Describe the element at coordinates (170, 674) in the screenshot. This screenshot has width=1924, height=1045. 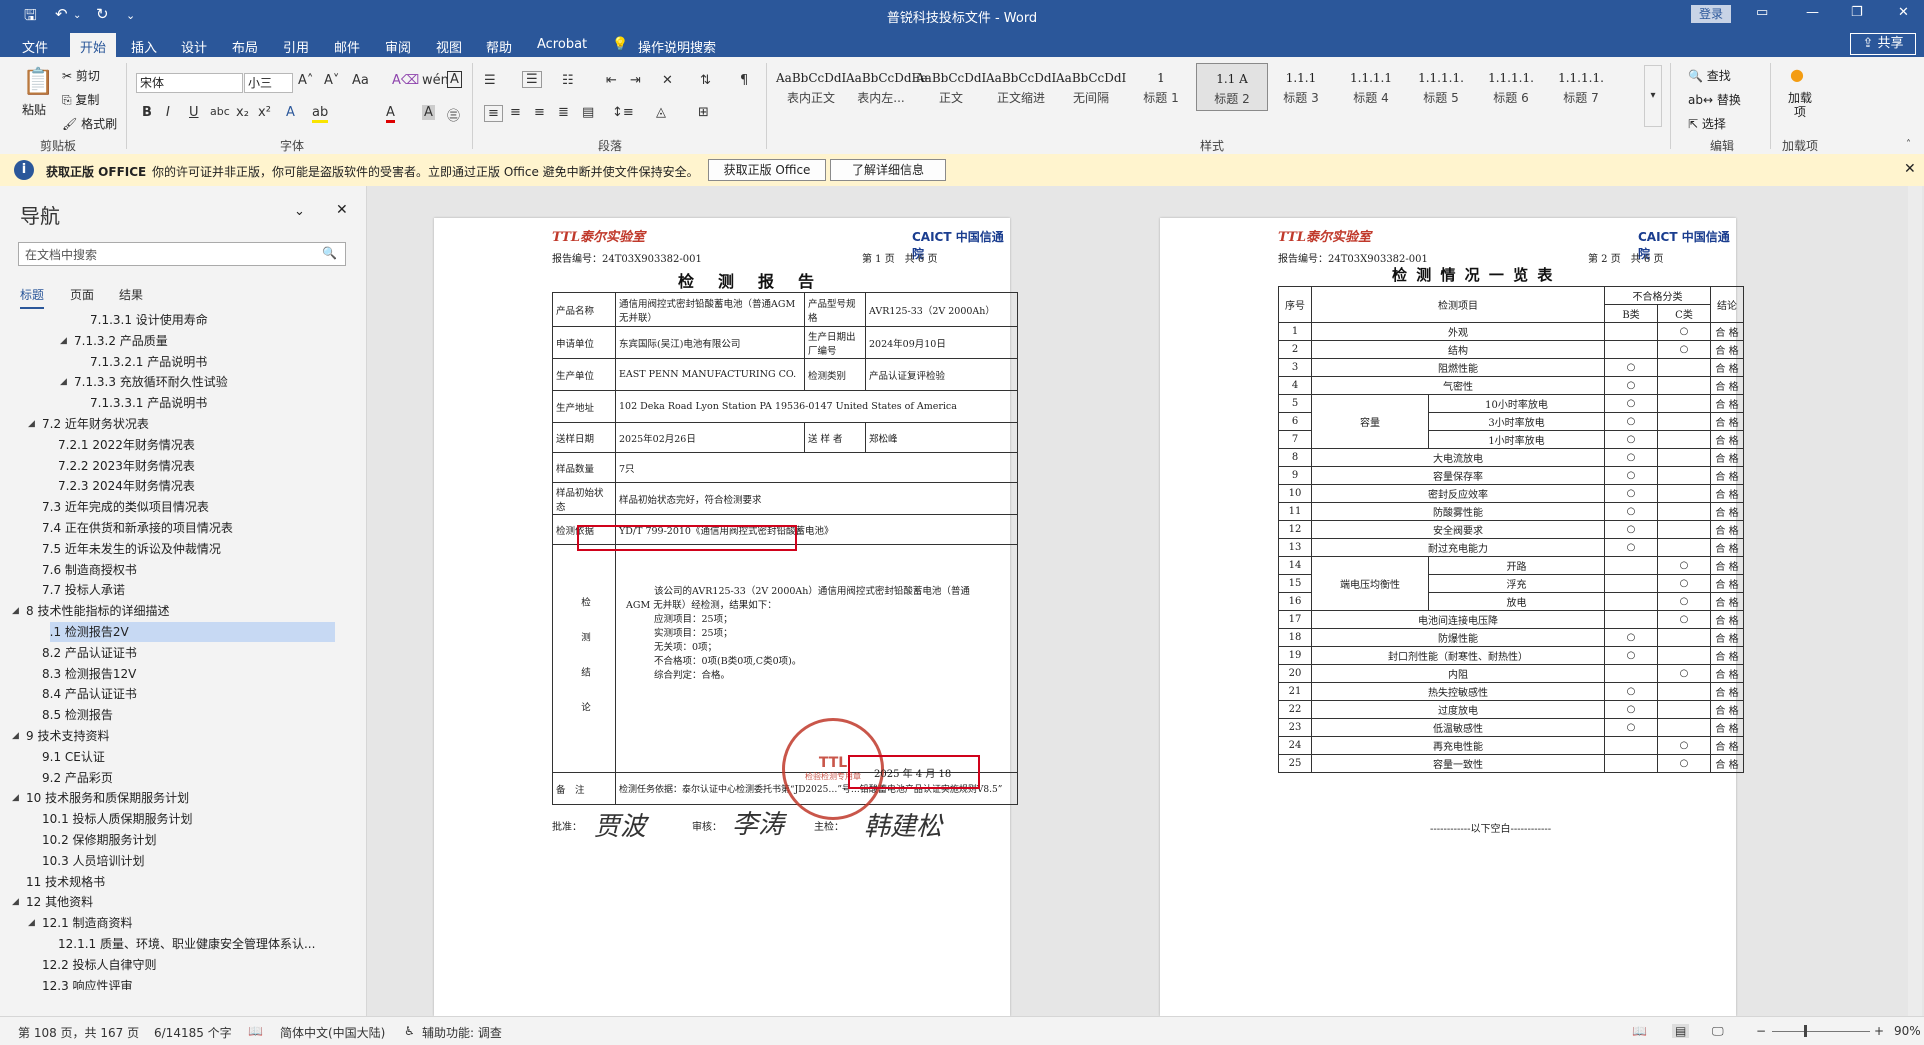
I see `nav-heading-item: 8.3 检测报告12V` at that location.